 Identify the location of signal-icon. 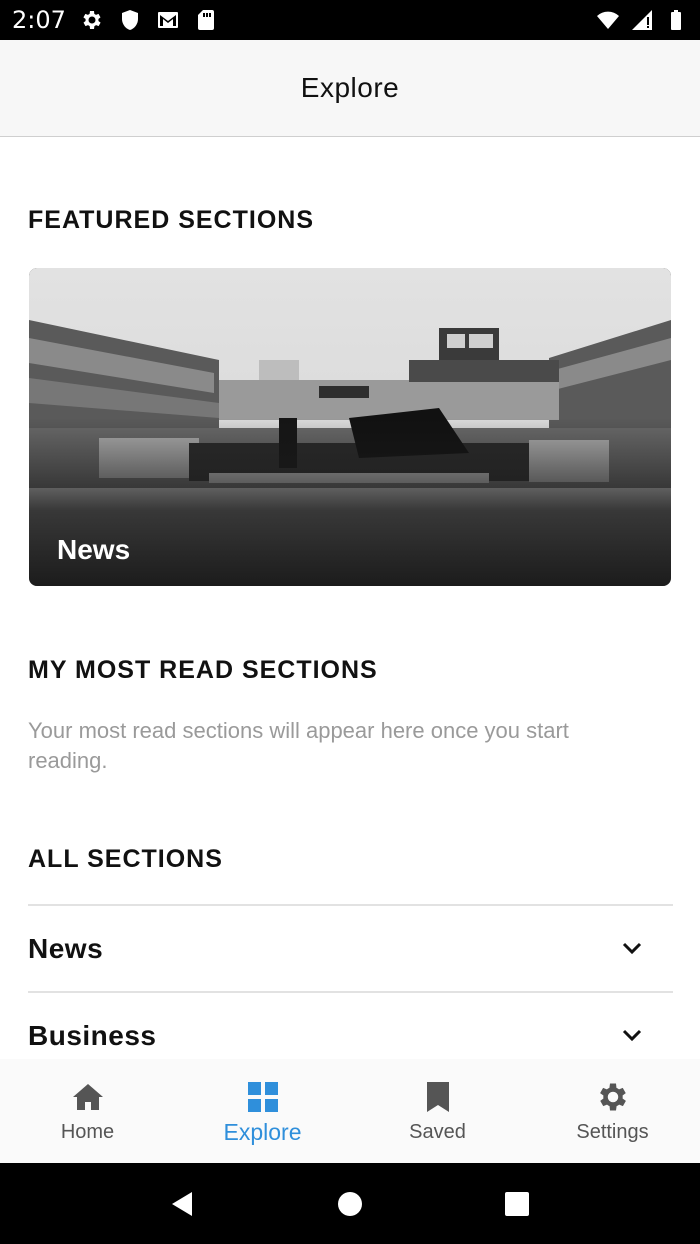
(642, 20).